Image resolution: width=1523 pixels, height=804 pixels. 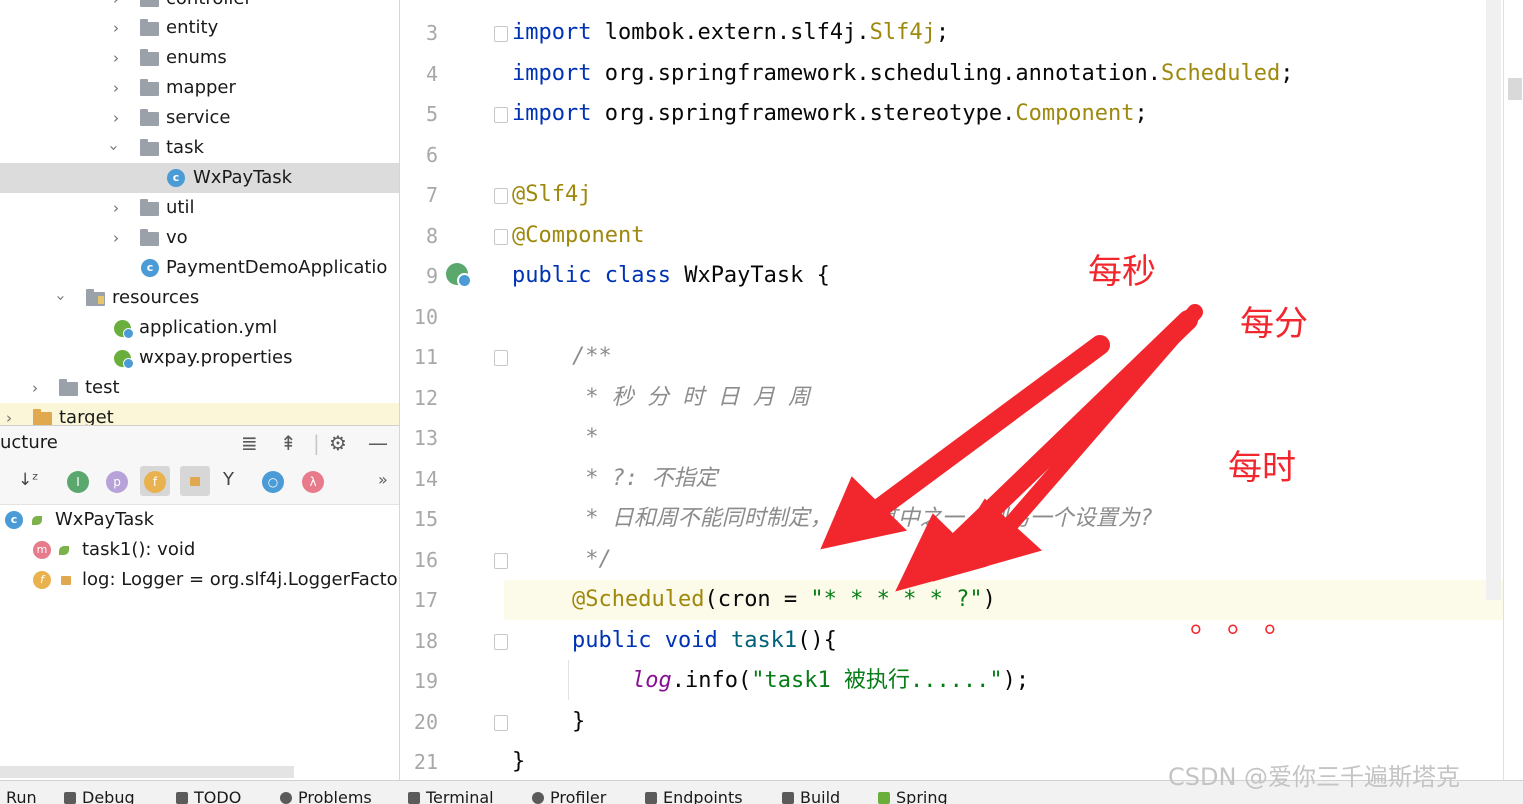 I want to click on line-number: 14, so click(x=425, y=479).